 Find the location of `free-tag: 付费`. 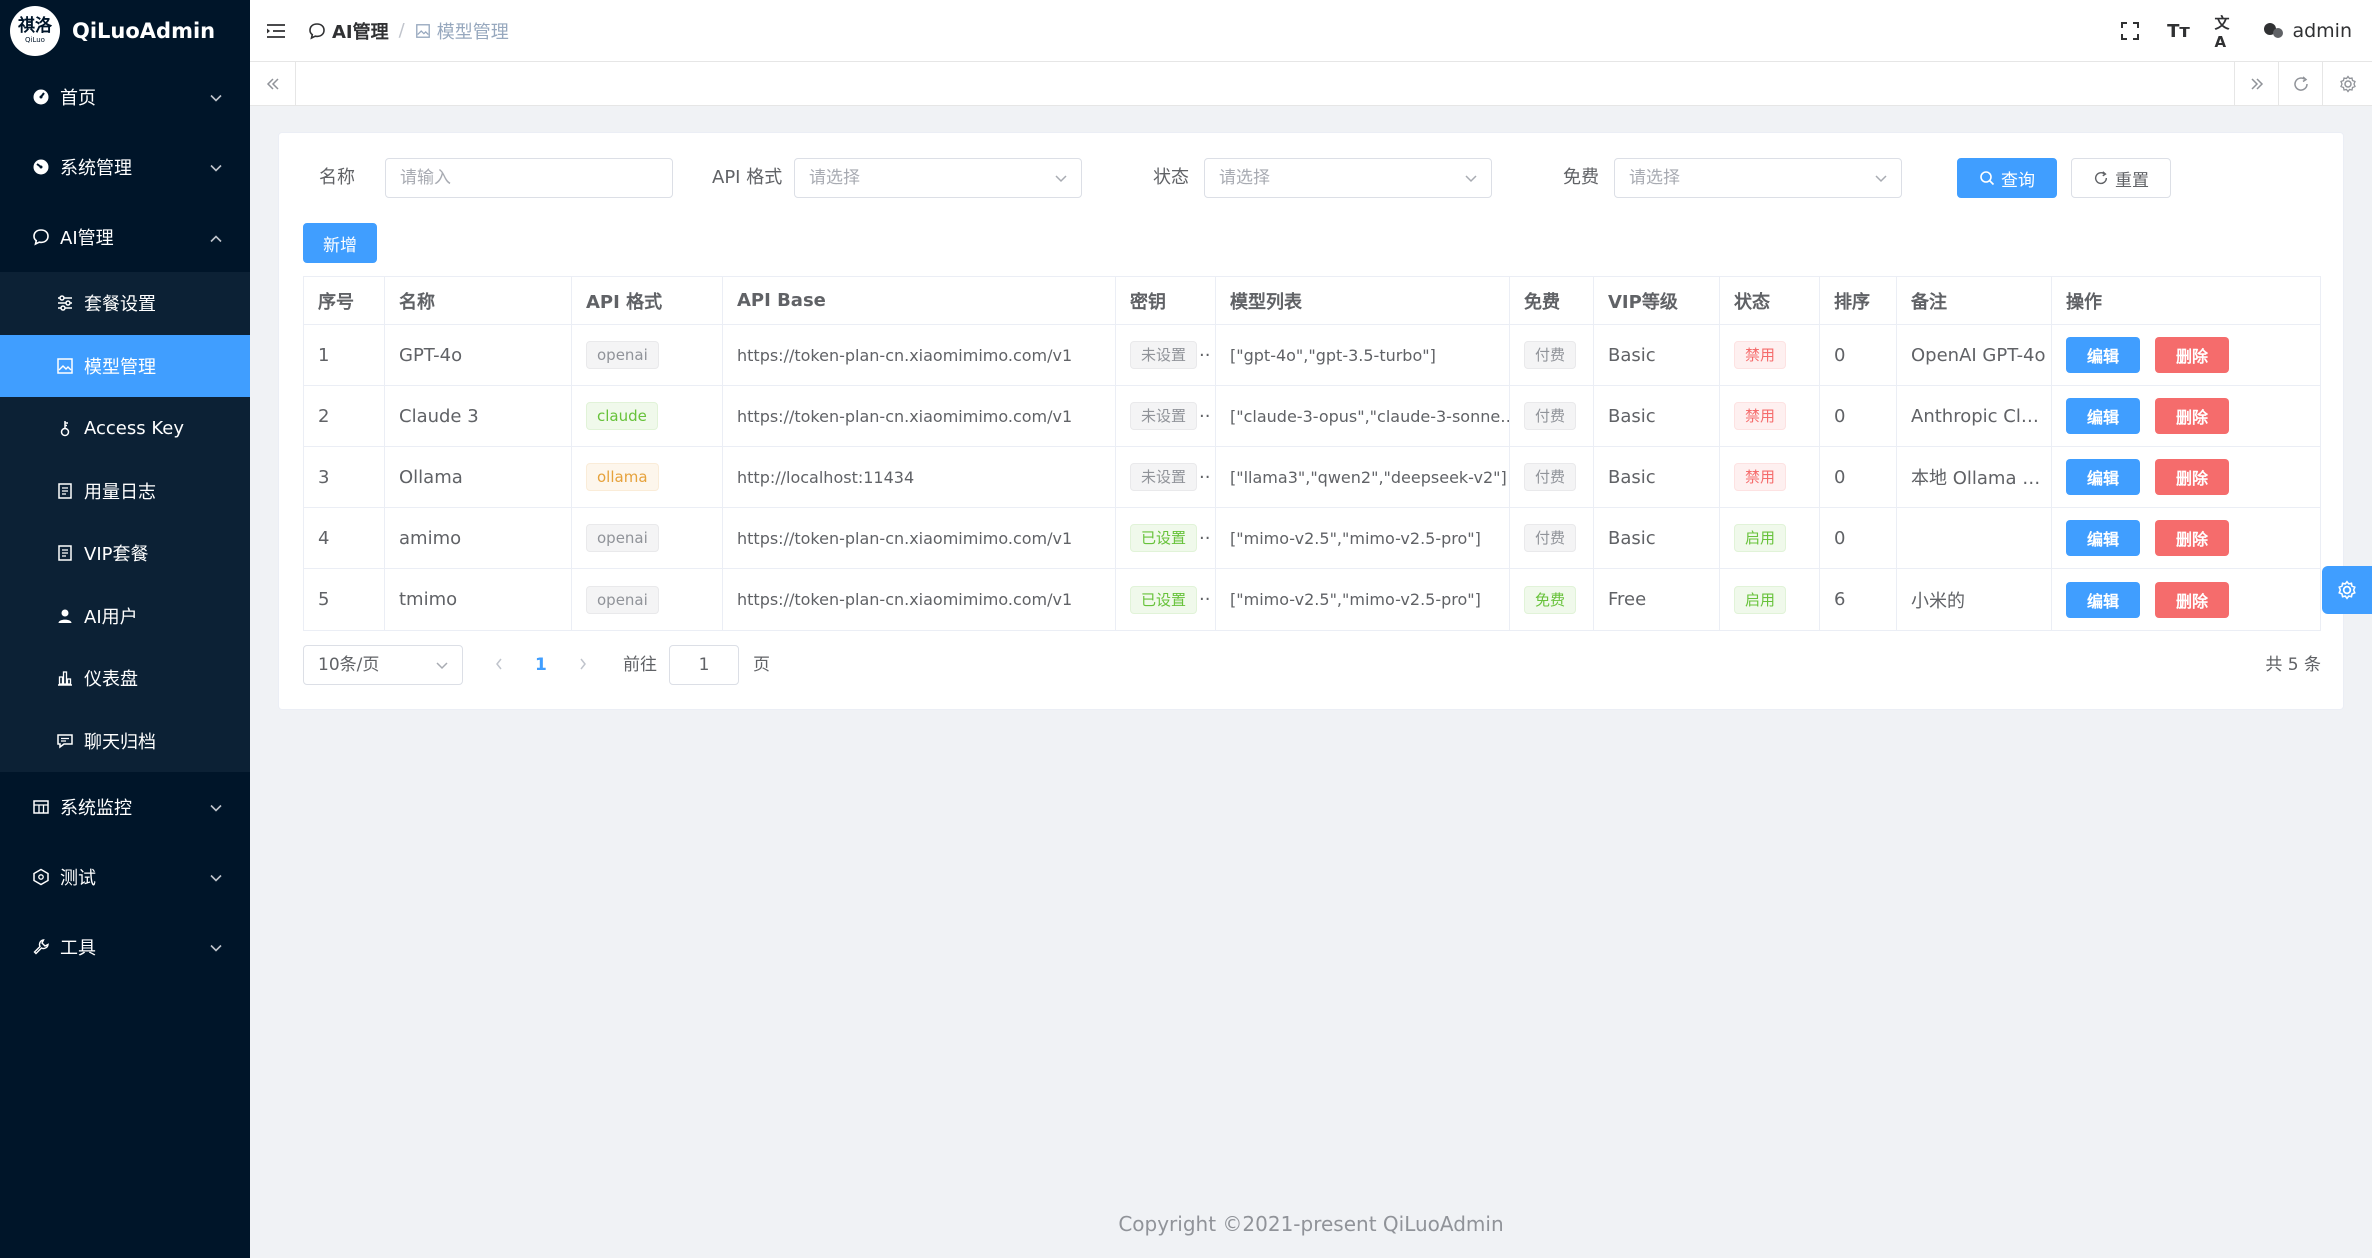

free-tag: 付费 is located at coordinates (1550, 416).